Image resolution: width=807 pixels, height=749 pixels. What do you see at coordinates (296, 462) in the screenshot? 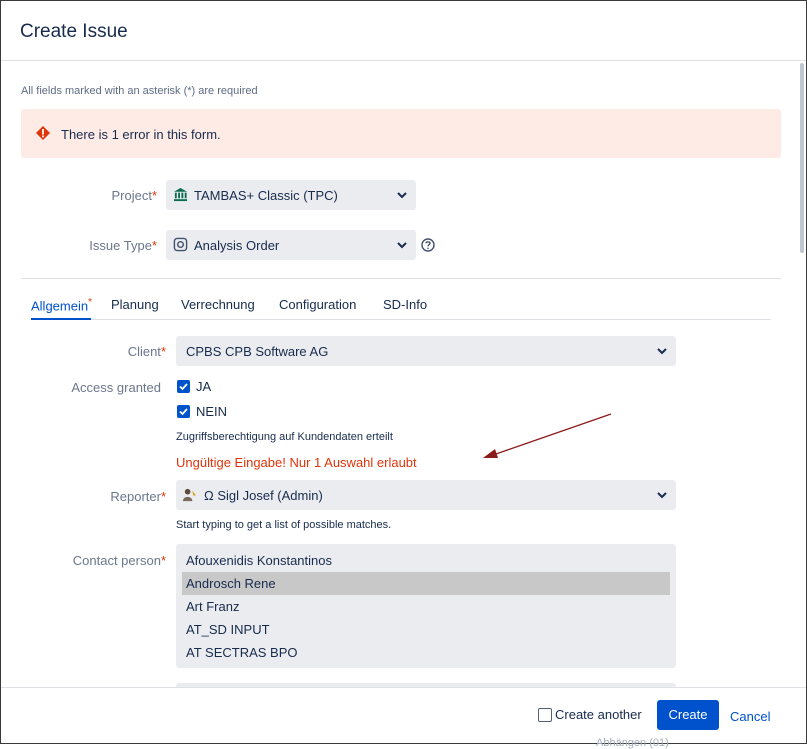
I see `access-granted-error: Ungültige Eingabe! Nur 1 Auswahl erlaubt` at bounding box center [296, 462].